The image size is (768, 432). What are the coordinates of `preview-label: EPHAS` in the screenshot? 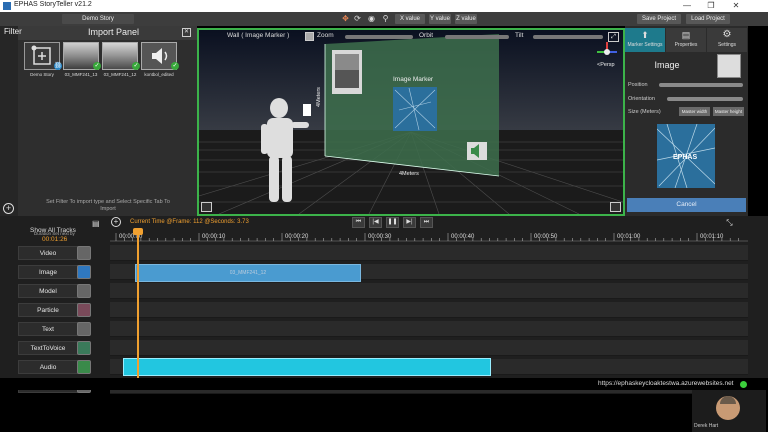 It's located at (685, 157).